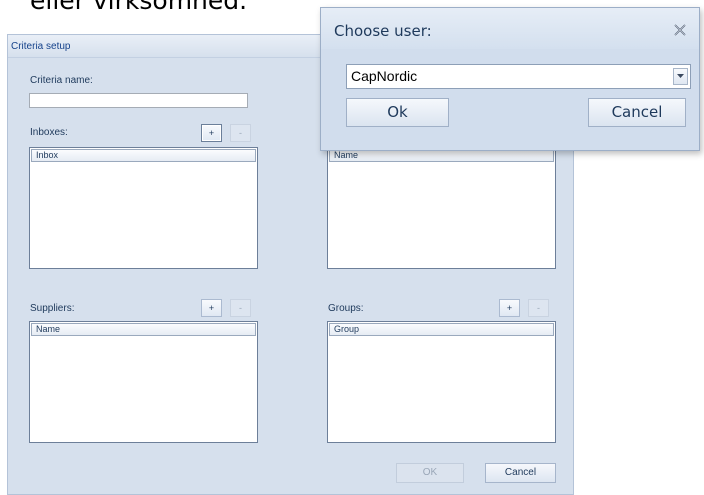 Image resolution: width=704 pixels, height=495 pixels. I want to click on cancel-button: Cancel, so click(520, 473).